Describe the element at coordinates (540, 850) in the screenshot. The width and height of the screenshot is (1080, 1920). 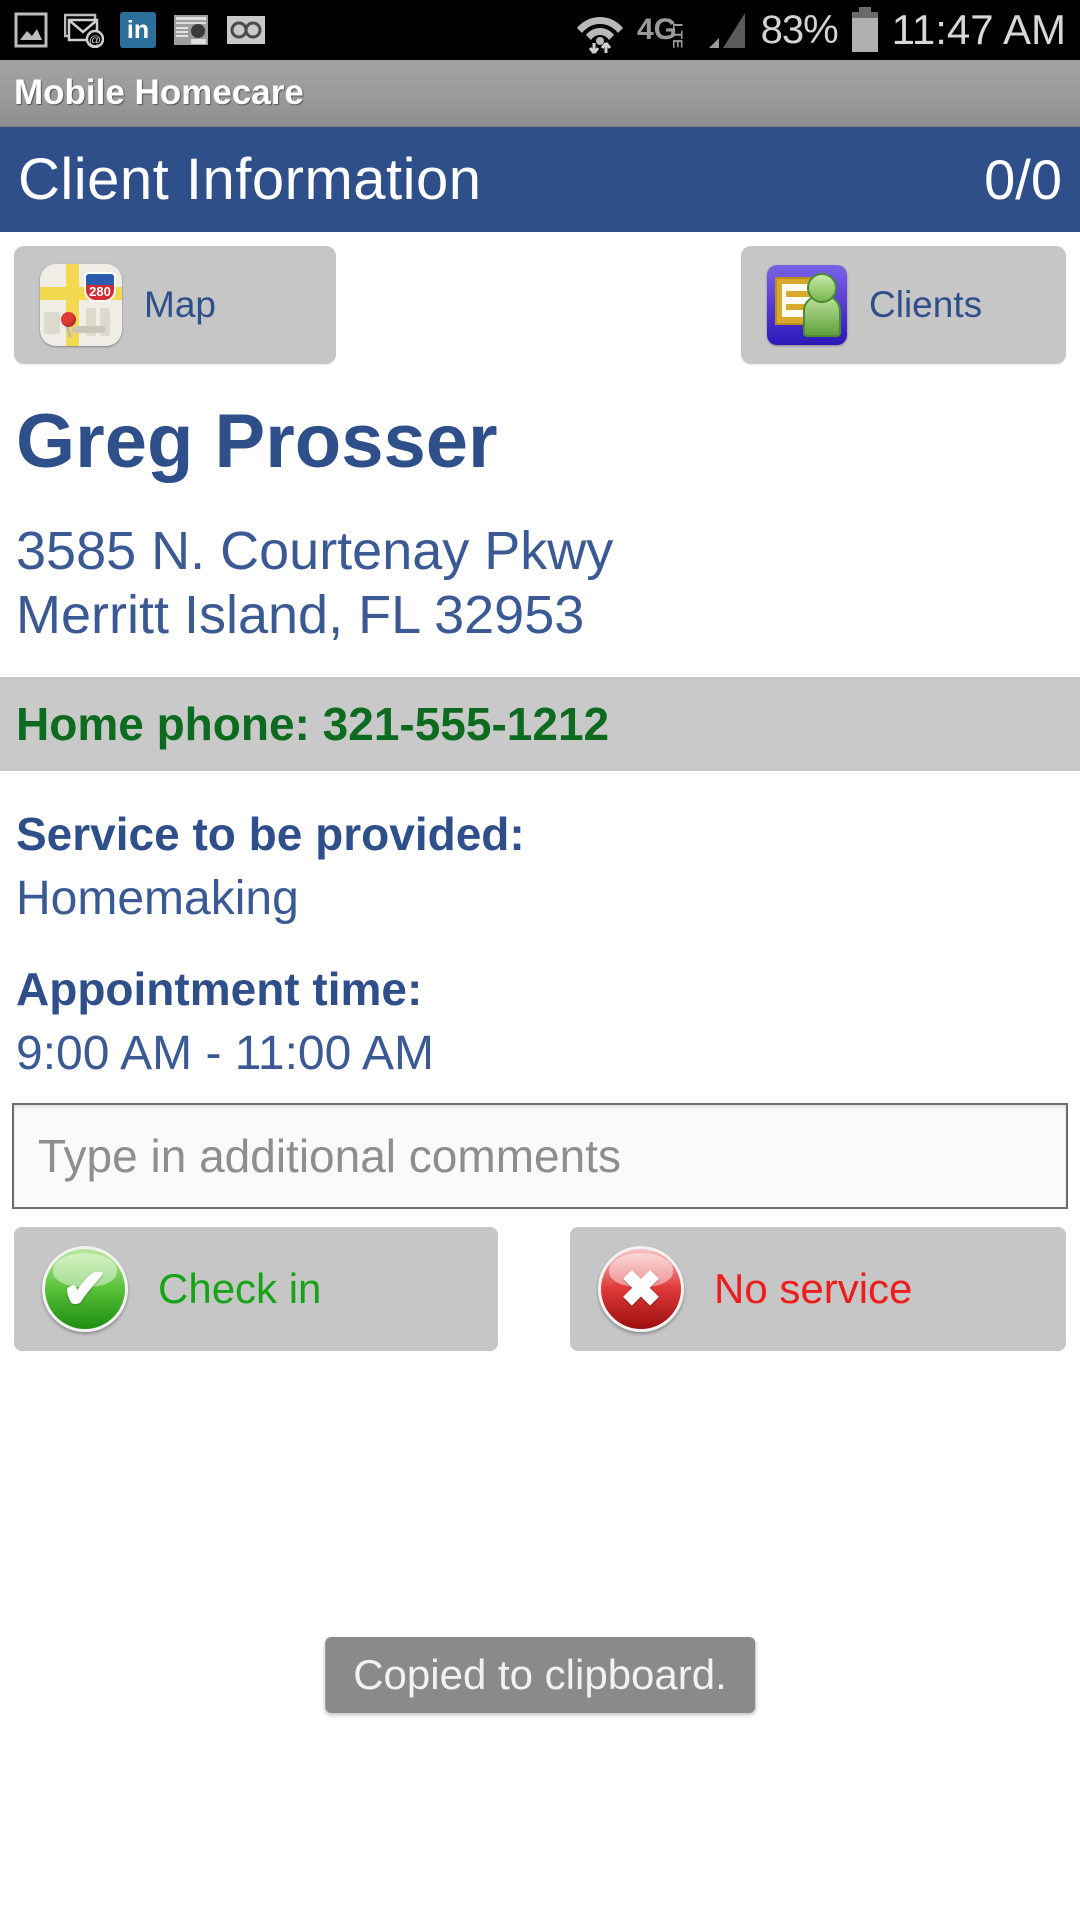
I see `service-field: Service to be provided: Homemaking` at that location.